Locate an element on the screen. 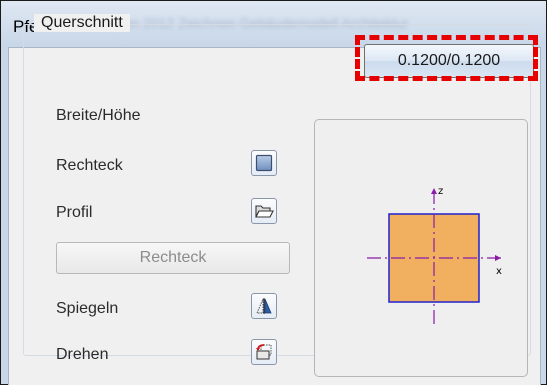 Image resolution: width=547 pixels, height=385 pixels. mirror-icon is located at coordinates (264, 306).